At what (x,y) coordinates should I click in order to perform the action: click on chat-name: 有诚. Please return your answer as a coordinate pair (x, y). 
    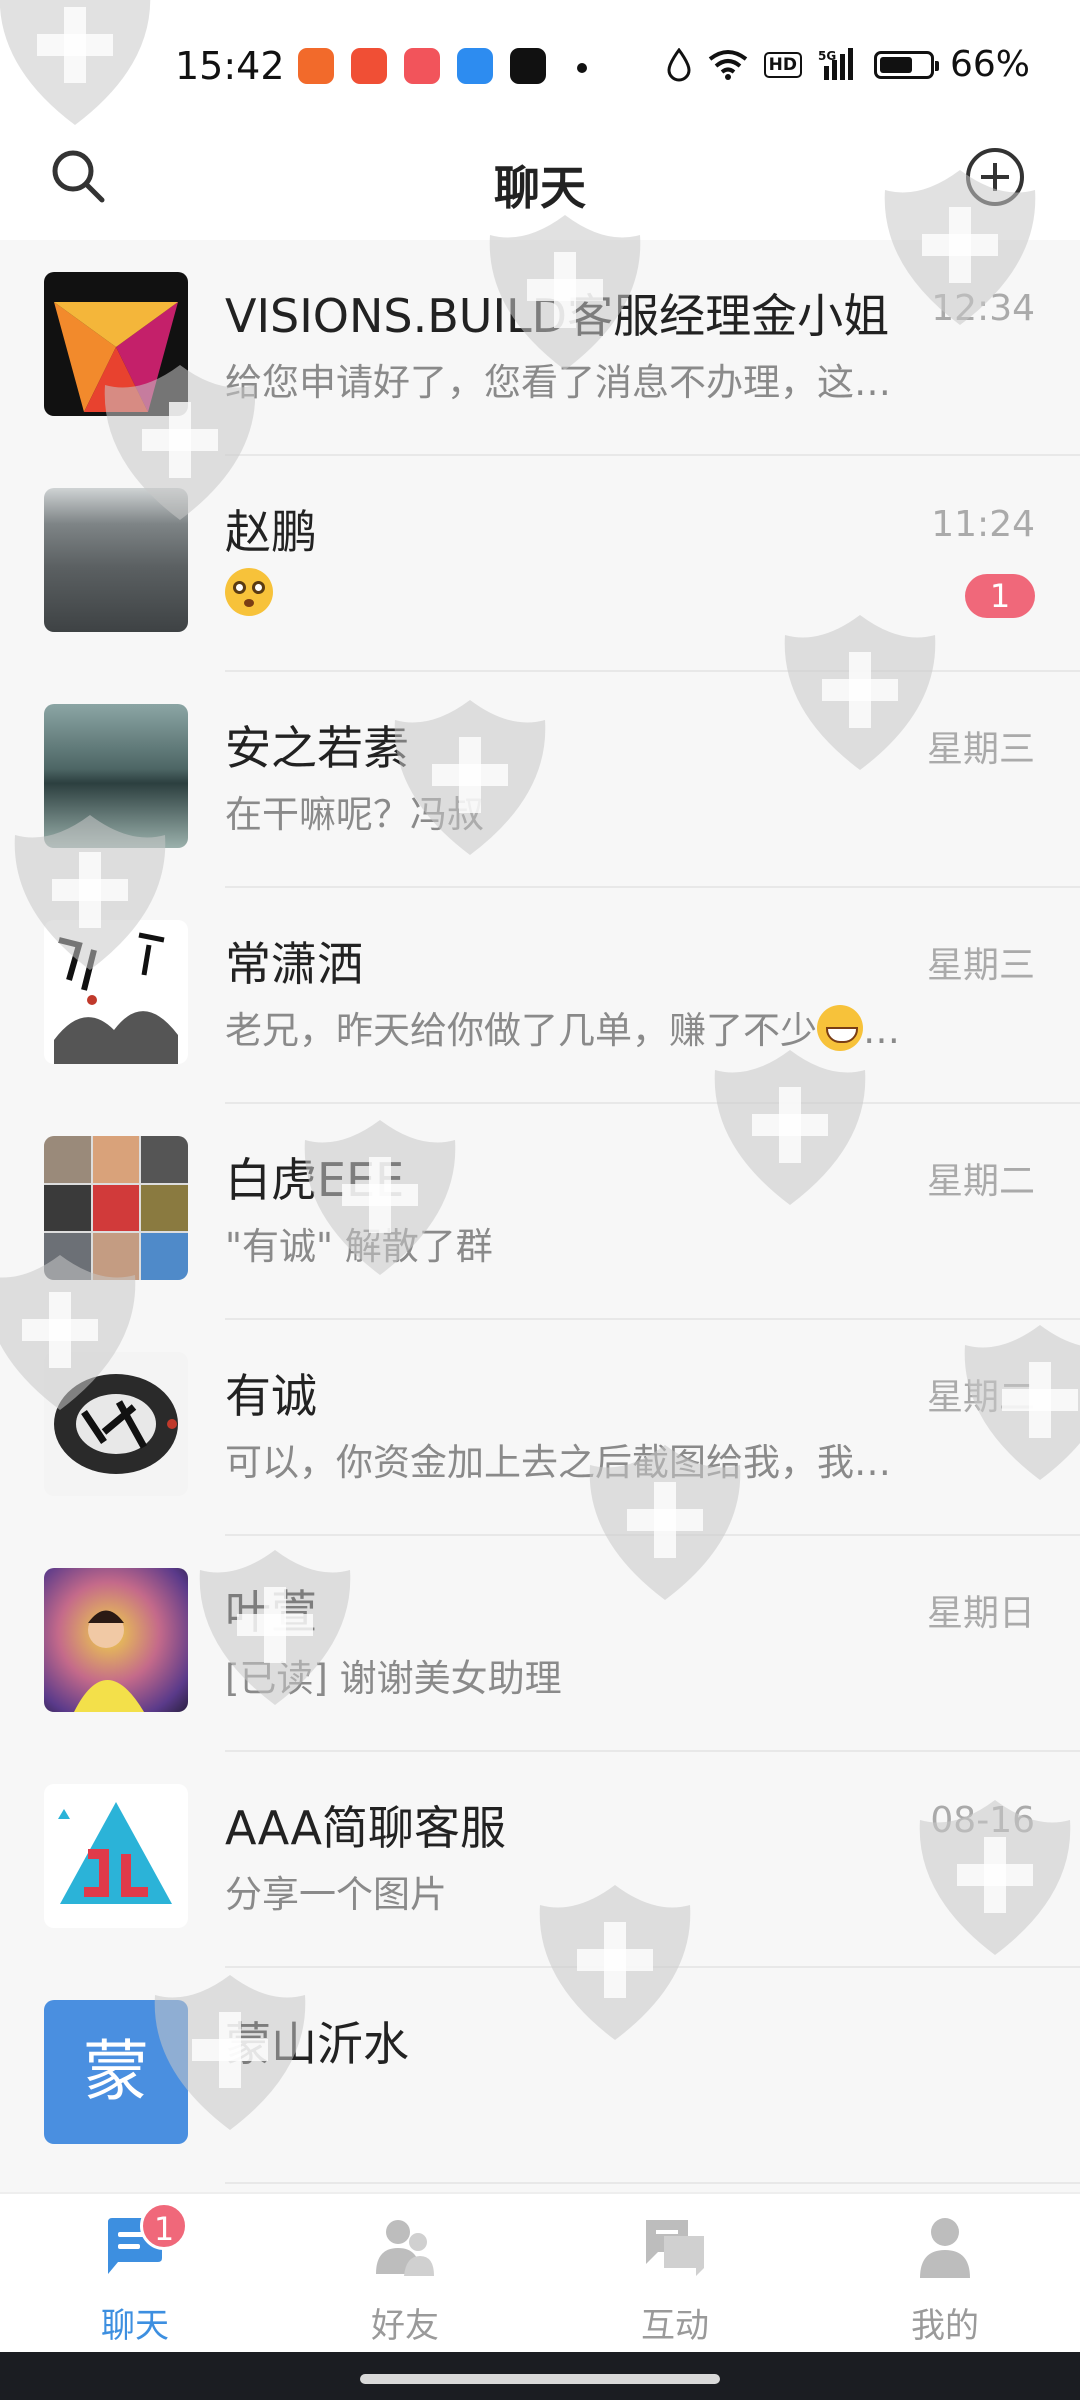
    Looking at the image, I should click on (271, 1396).